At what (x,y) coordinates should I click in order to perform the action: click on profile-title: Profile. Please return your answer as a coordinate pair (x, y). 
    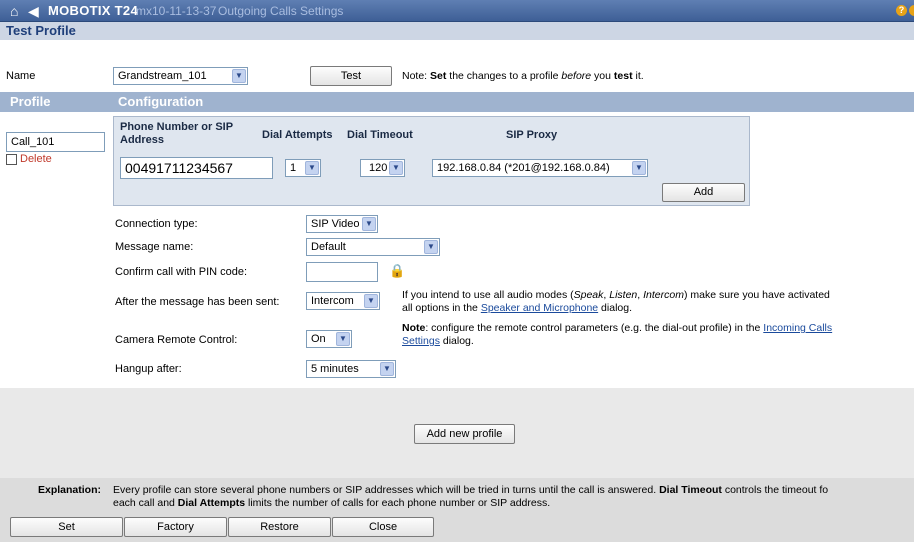
    Looking at the image, I should click on (30, 101).